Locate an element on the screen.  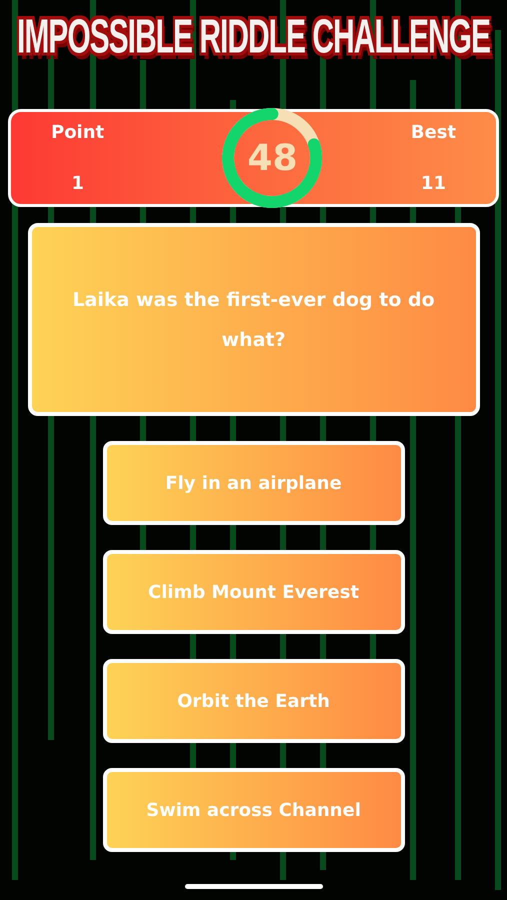
point-value: 1 is located at coordinates (77, 183).